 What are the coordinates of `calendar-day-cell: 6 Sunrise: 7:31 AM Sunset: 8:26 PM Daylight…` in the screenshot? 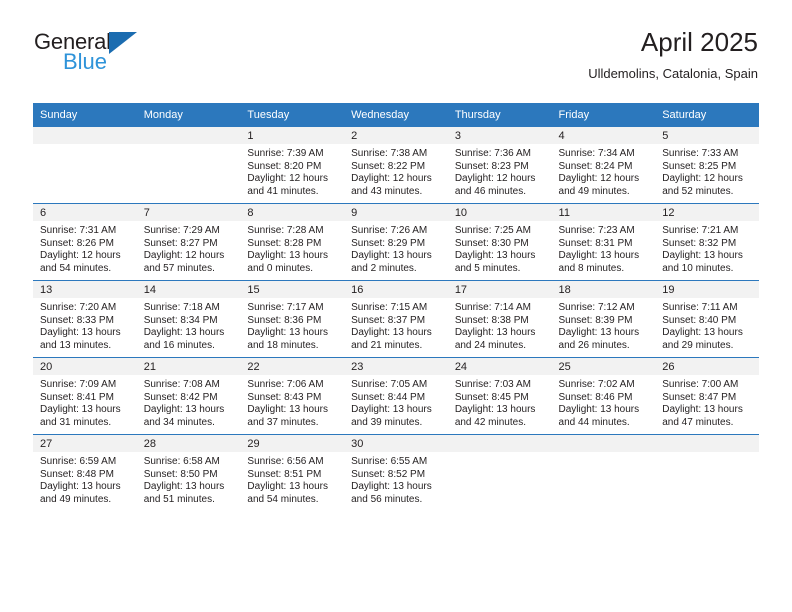 It's located at (85, 242).